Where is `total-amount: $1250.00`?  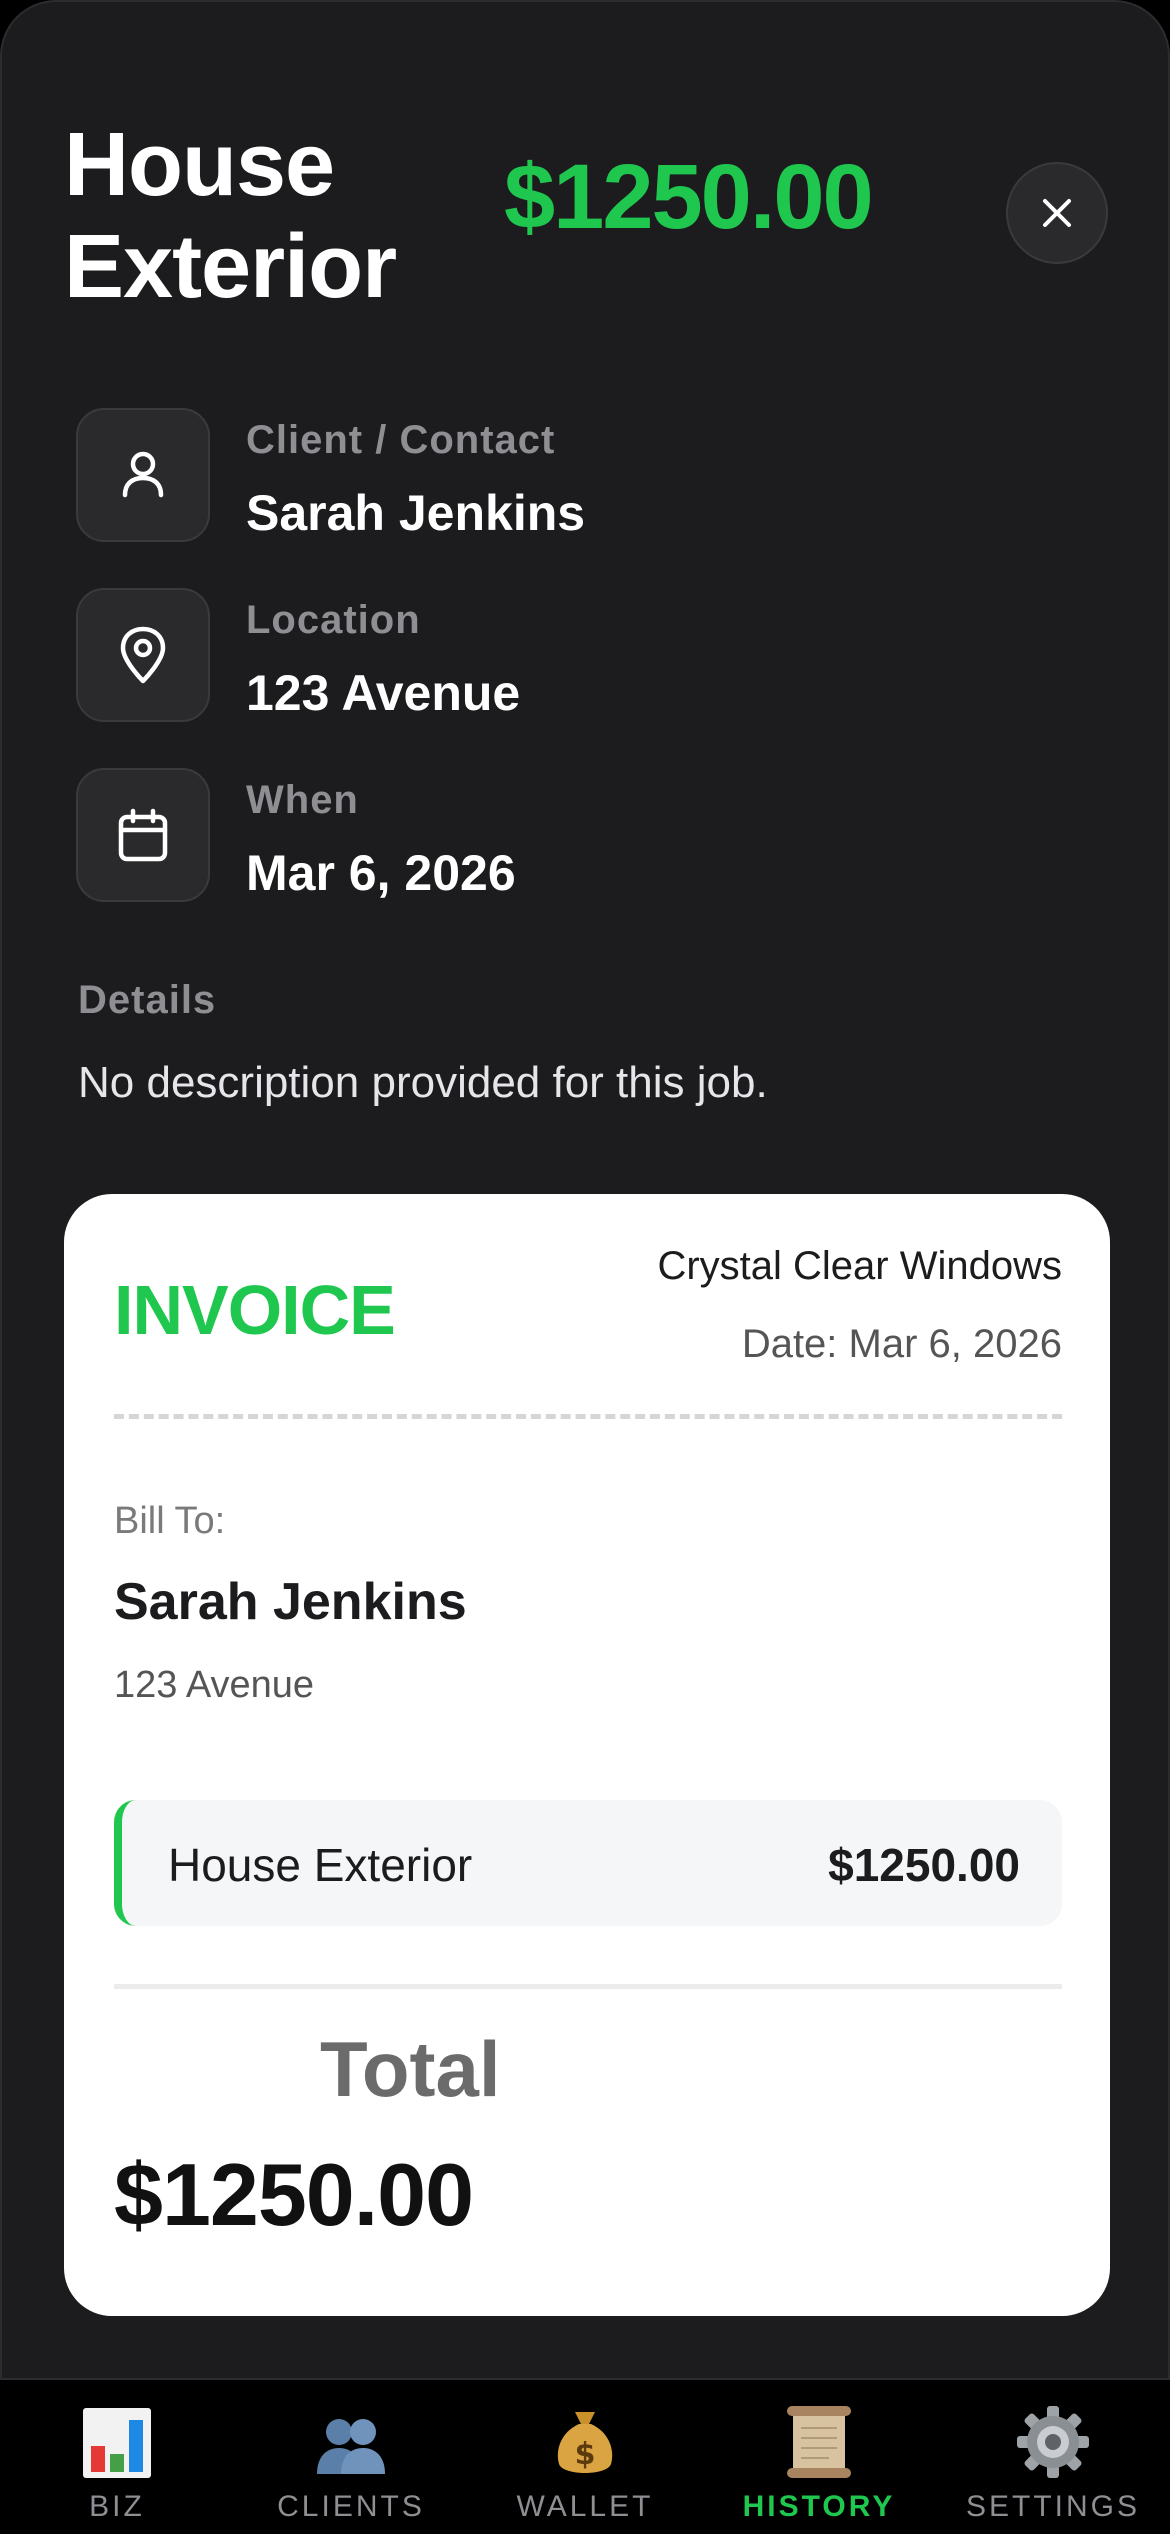
total-amount: $1250.00 is located at coordinates (294, 2194).